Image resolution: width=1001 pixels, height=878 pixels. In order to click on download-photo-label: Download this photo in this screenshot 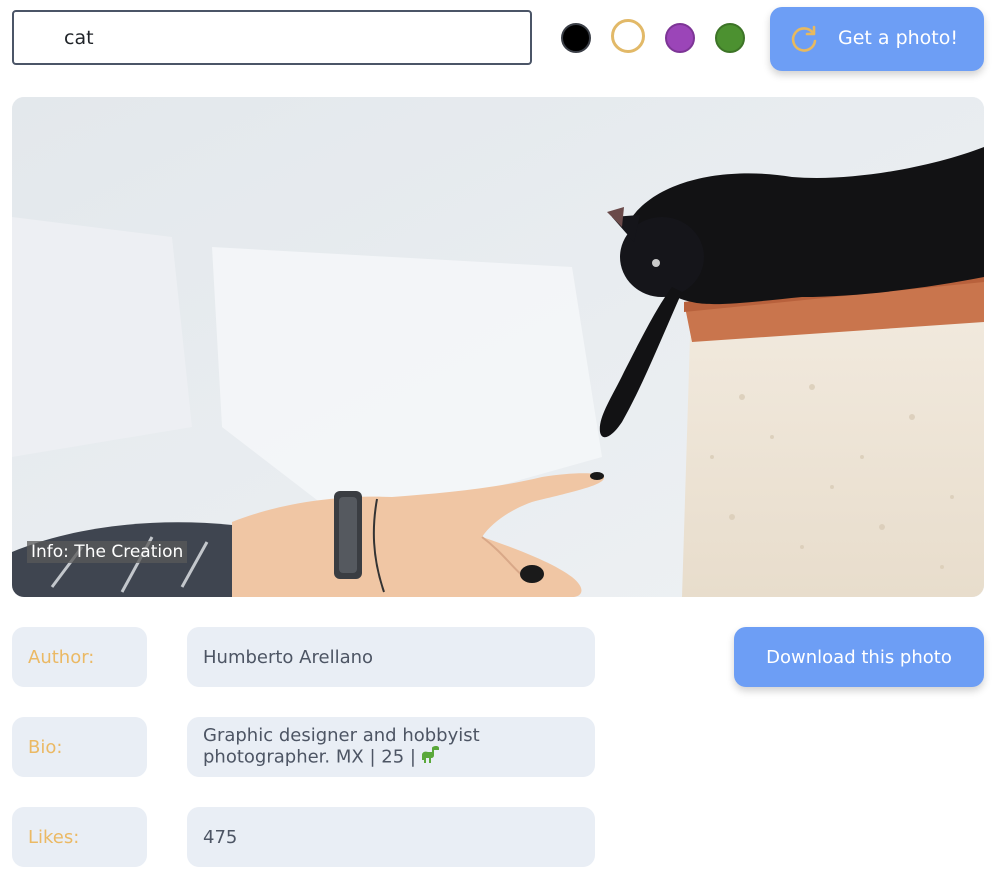, I will do `click(859, 657)`.